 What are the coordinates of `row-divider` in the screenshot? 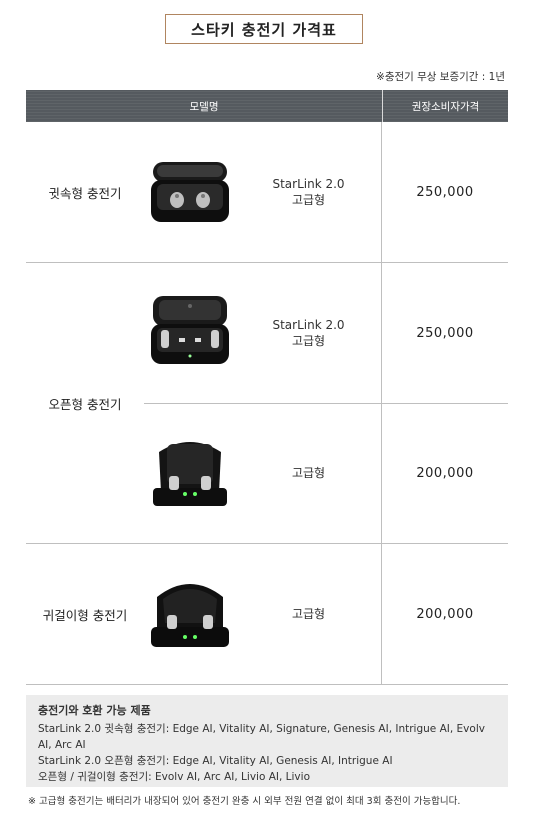 It's located at (326, 403).